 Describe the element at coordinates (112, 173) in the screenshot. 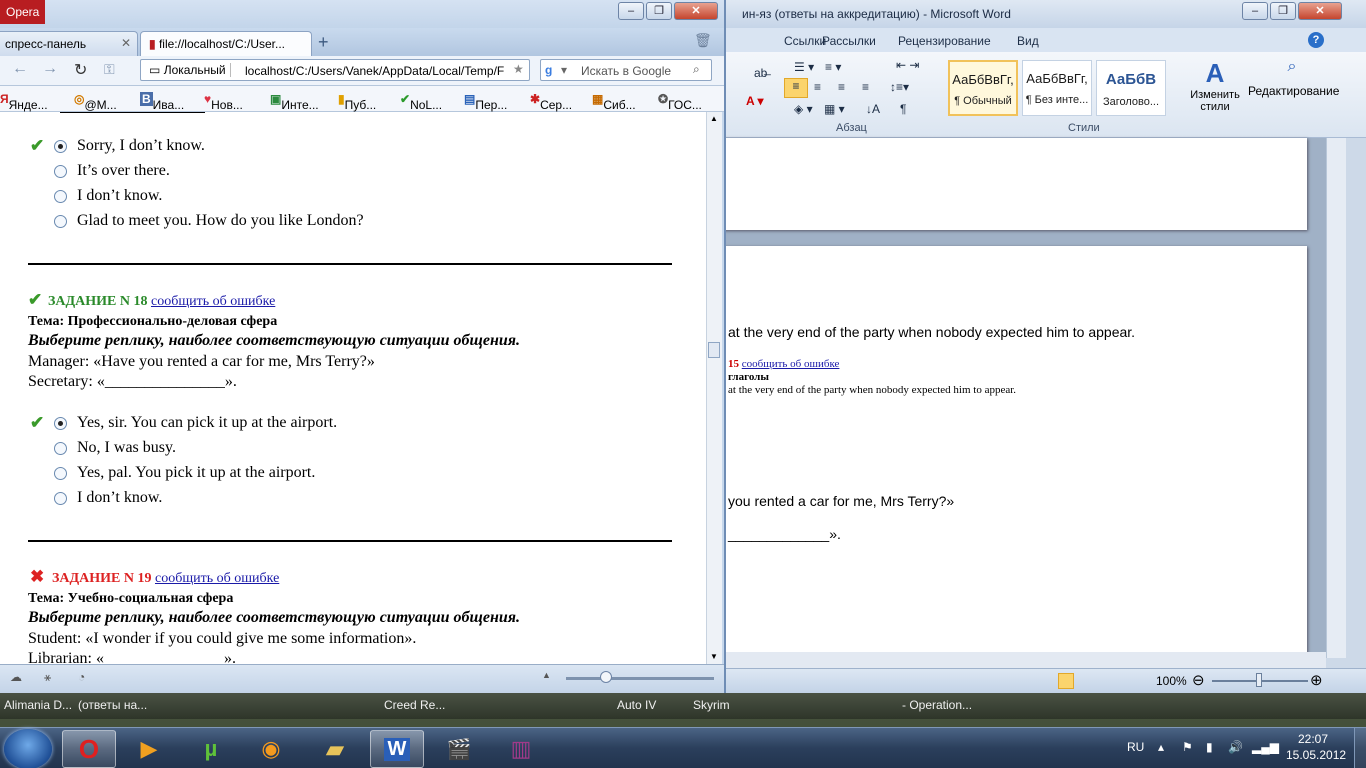

I see `answer-option: It’s over there.` at that location.